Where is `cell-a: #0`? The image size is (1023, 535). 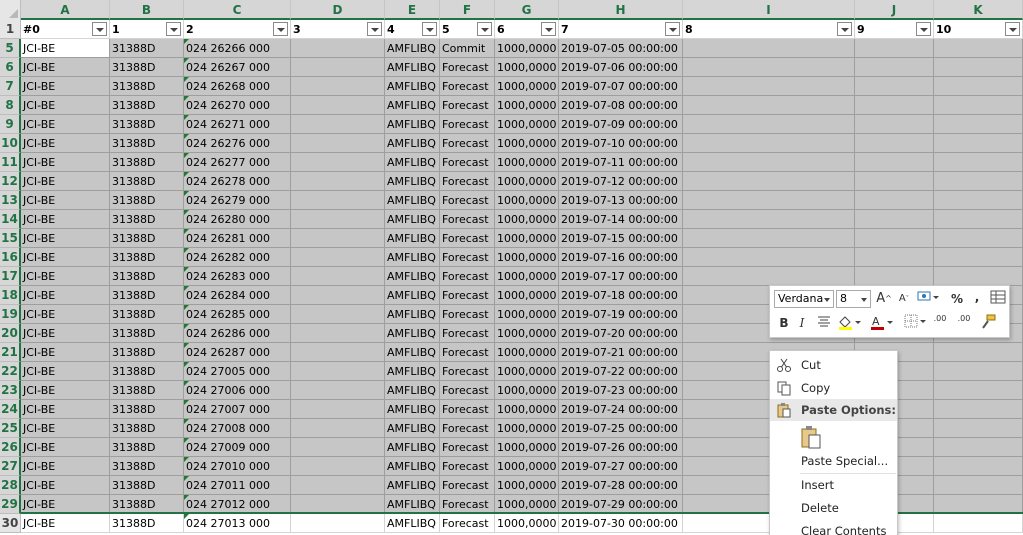
cell-a: #0 is located at coordinates (65, 29).